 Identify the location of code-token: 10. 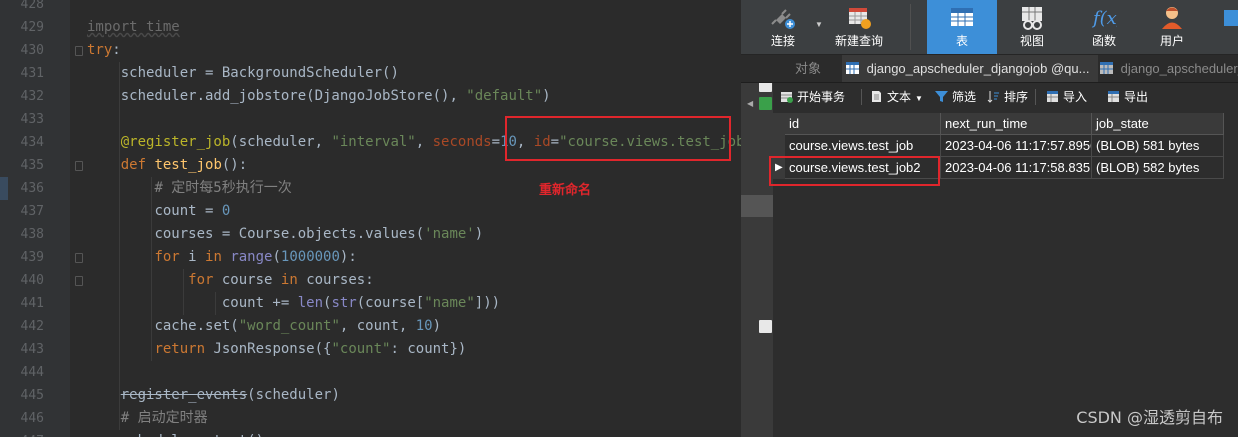
(424, 326).